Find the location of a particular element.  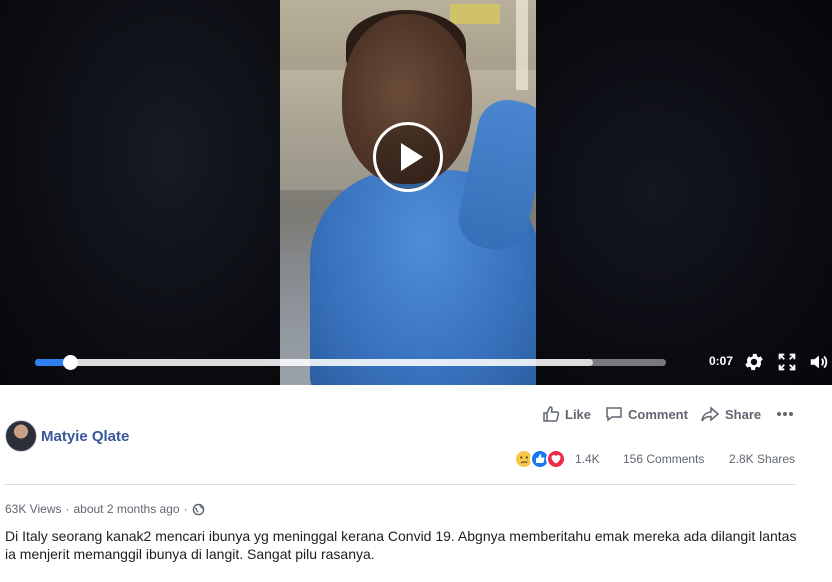

love-reaction-icon is located at coordinates (556, 459).